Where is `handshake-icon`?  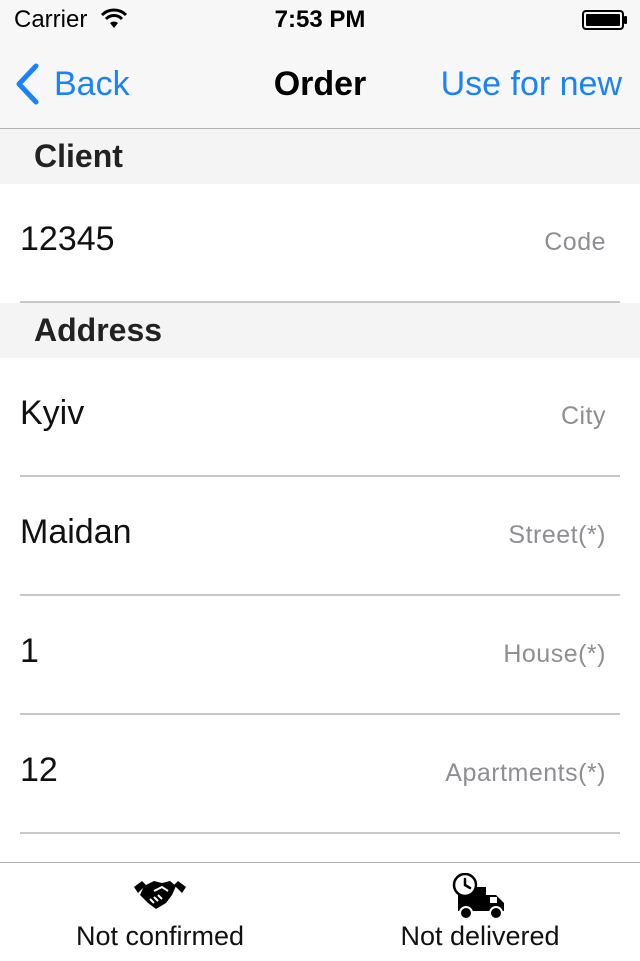
handshake-icon is located at coordinates (160, 895).